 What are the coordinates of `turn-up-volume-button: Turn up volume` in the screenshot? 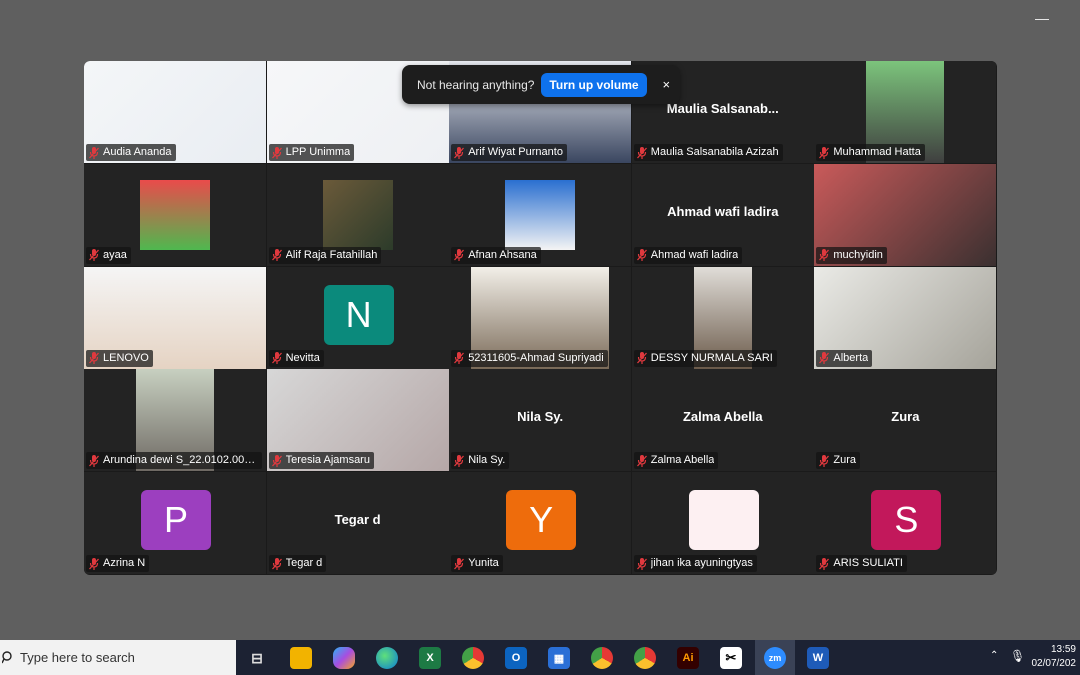 It's located at (594, 84).